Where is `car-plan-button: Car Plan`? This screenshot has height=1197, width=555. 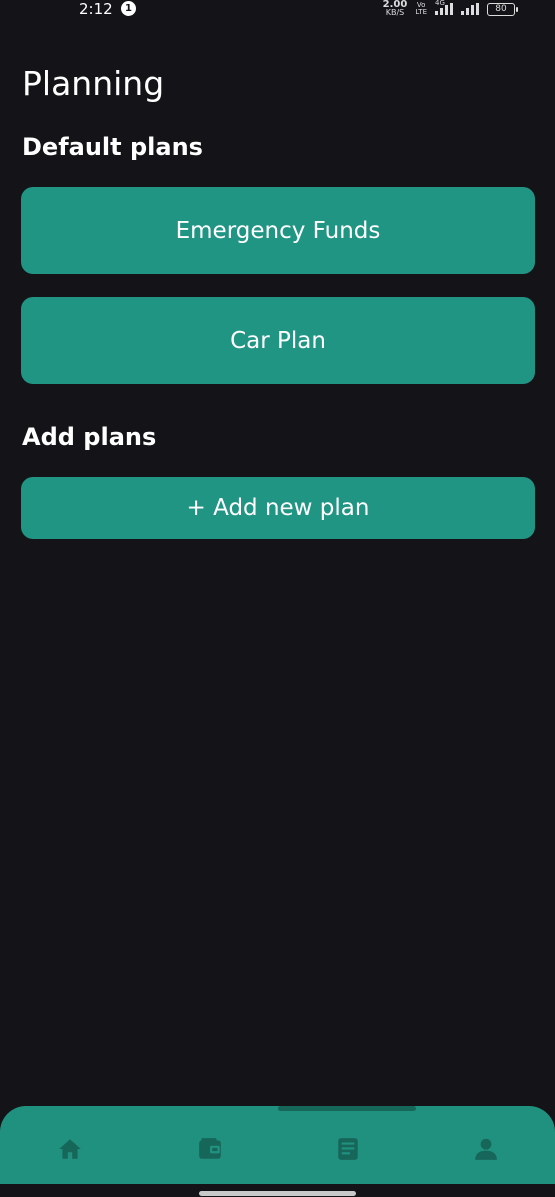
car-plan-button: Car Plan is located at coordinates (278, 340).